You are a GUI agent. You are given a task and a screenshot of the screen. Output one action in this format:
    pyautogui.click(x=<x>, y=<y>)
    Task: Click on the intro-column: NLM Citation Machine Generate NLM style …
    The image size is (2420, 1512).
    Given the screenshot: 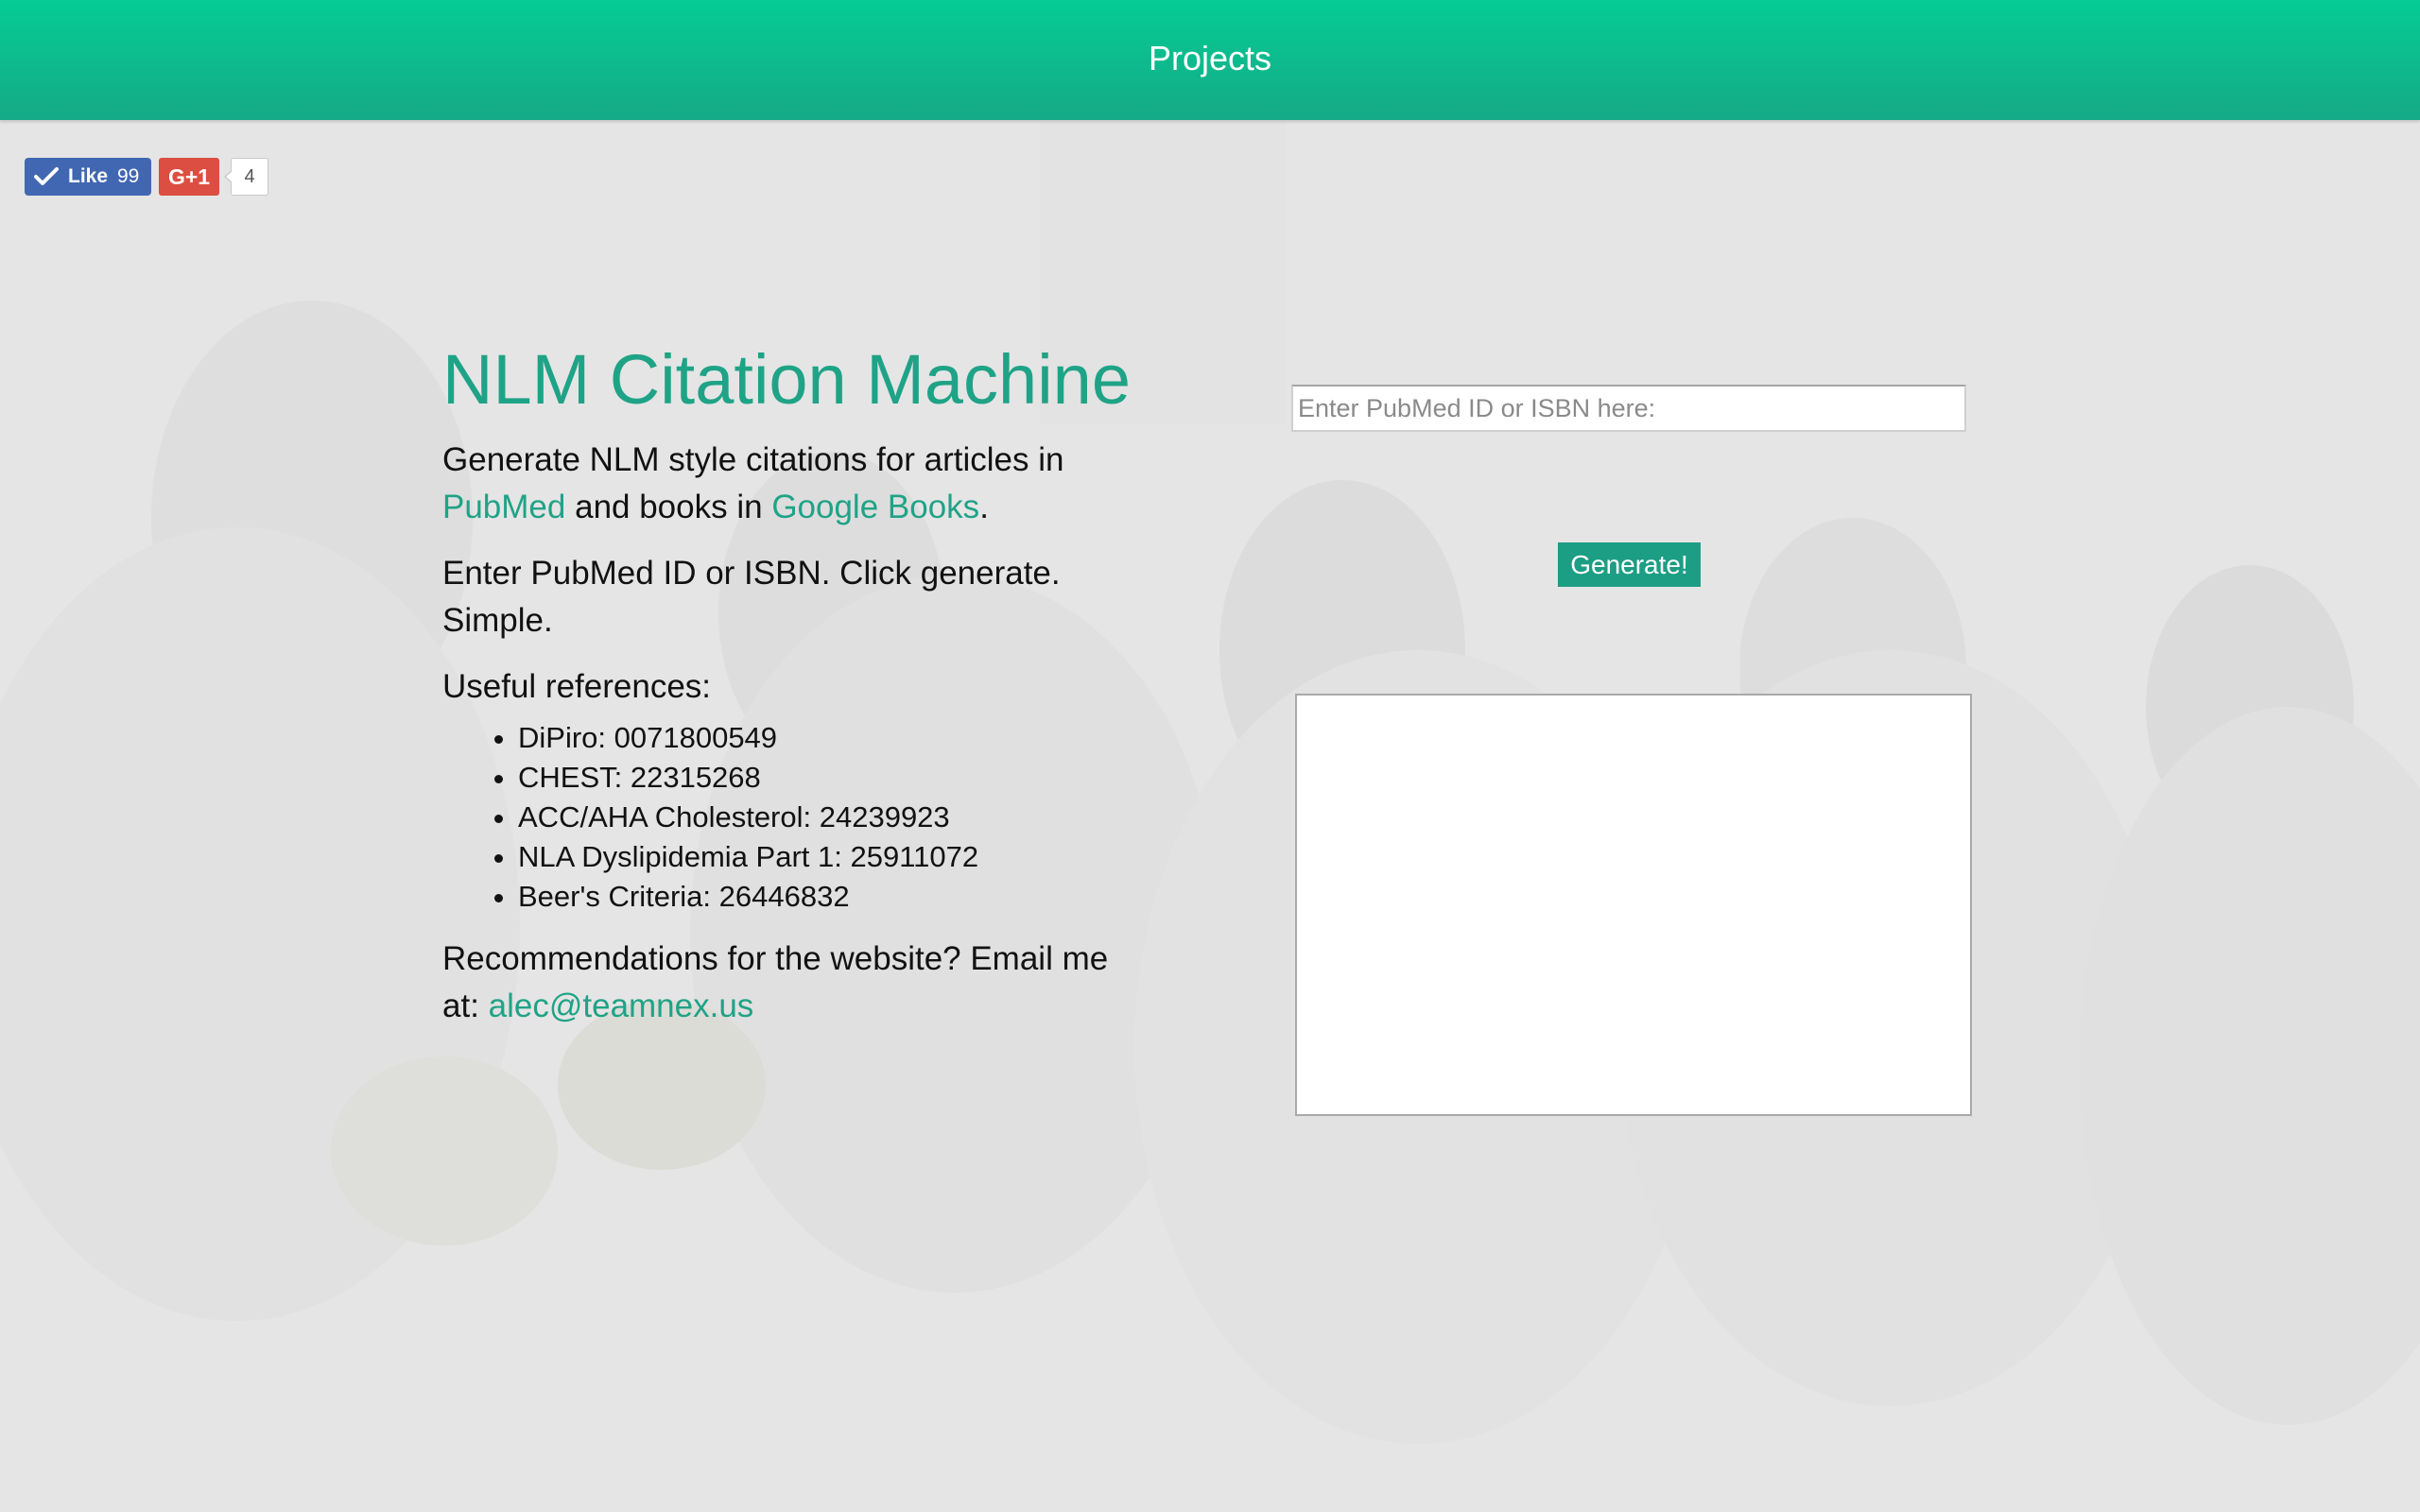 What is the action you would take?
    pyautogui.click(x=792, y=691)
    